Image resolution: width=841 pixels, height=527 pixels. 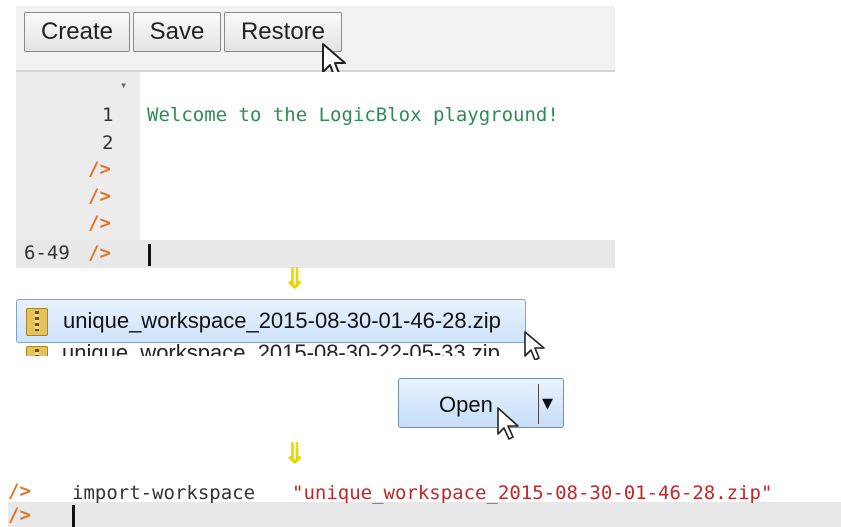 What do you see at coordinates (77, 32) in the screenshot?
I see `create-button: Create` at bounding box center [77, 32].